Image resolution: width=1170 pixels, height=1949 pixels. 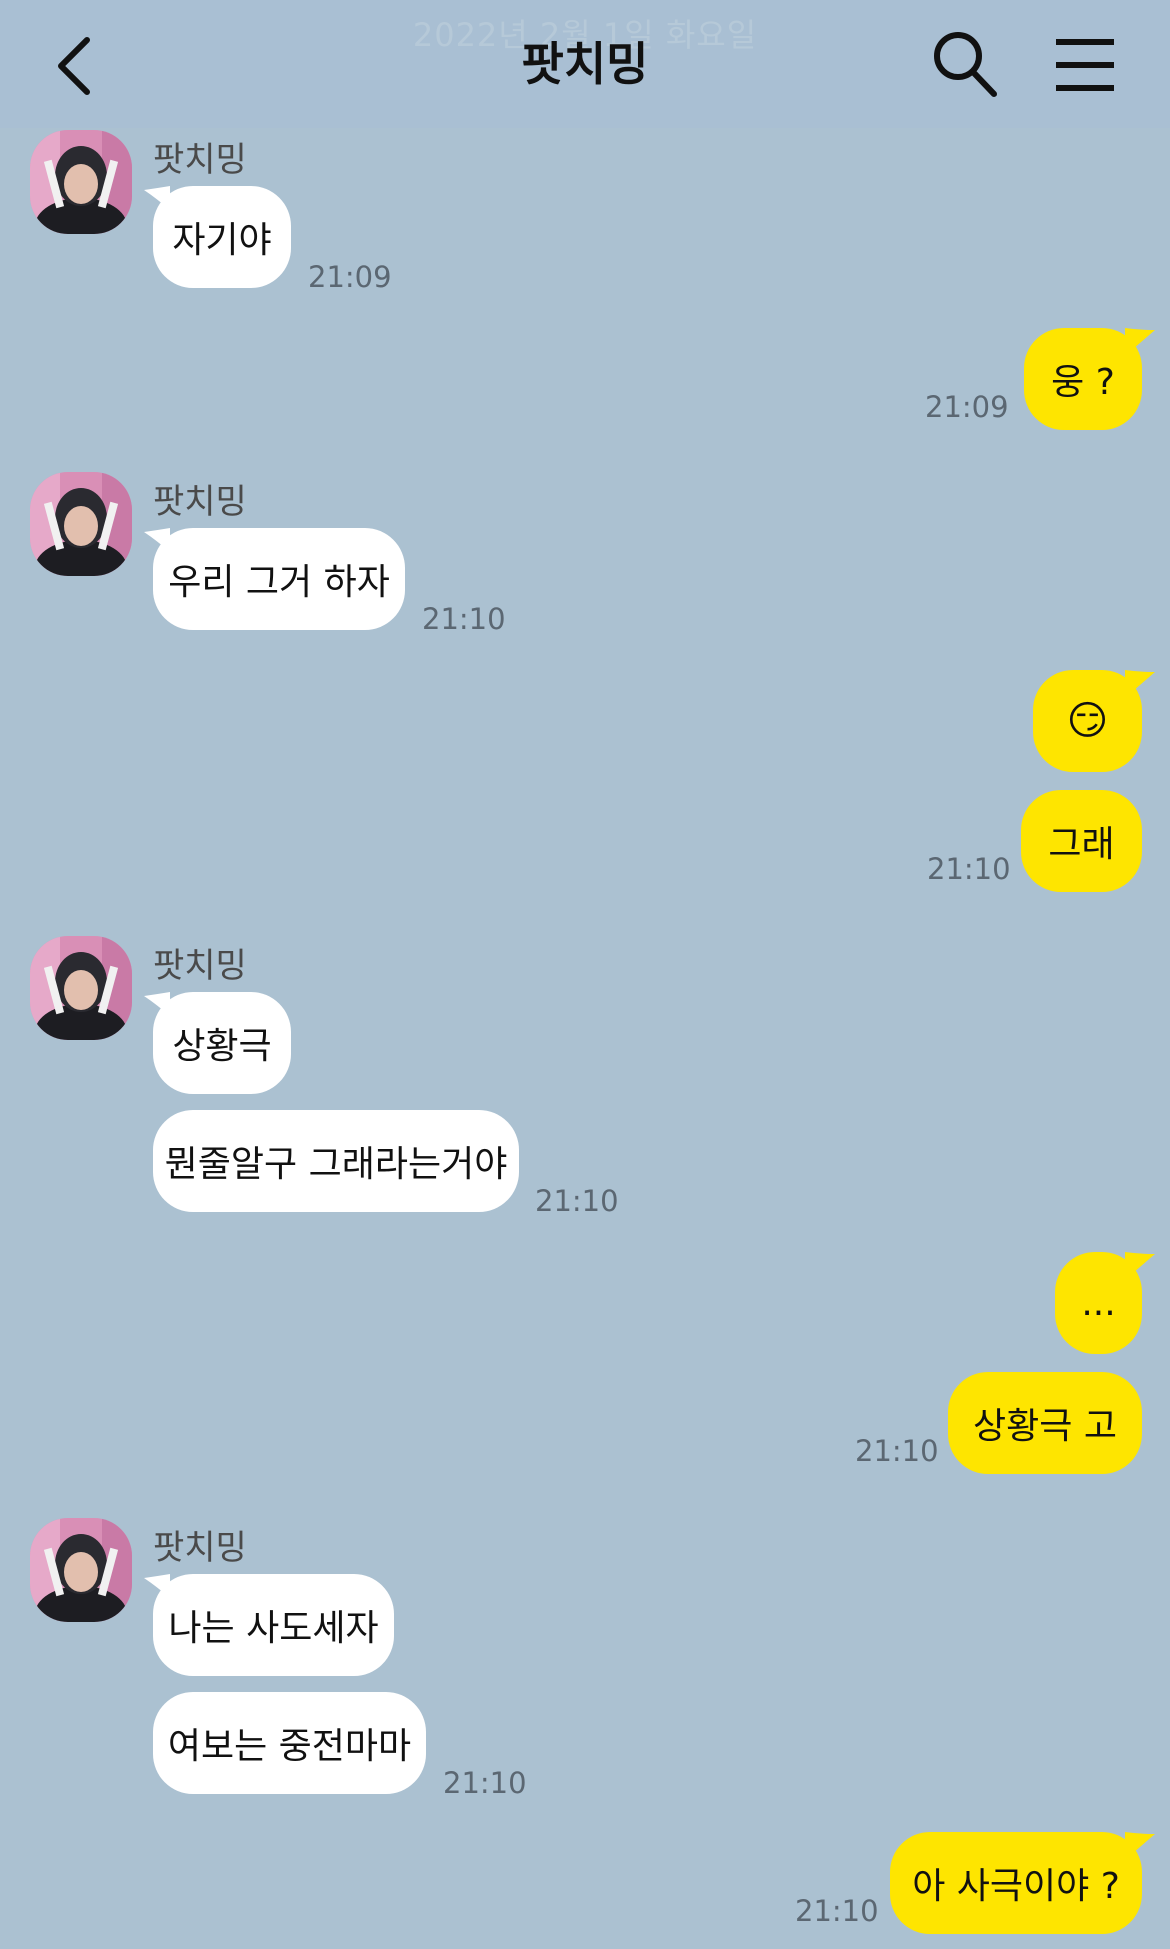 I want to click on message-bubble-incoming: 여보는 중전마마, so click(x=289, y=1743).